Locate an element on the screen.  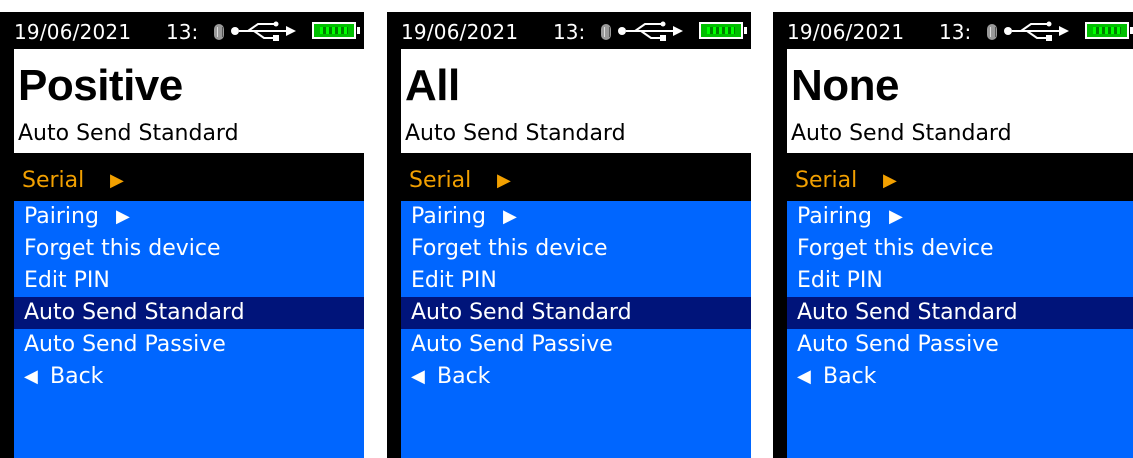
mode-header: None Auto Send Standard is located at coordinates (960, 101).